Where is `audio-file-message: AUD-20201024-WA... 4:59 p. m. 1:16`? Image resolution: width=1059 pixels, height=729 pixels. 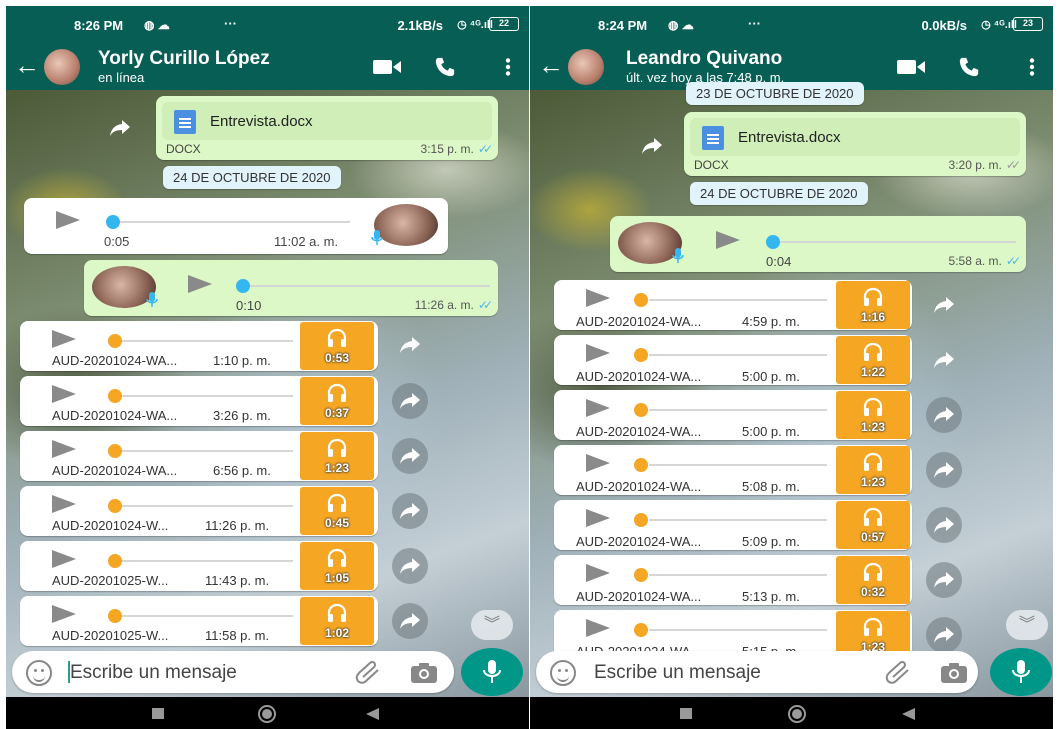
audio-file-message: AUD-20201024-WA... 4:59 p. m. 1:16 is located at coordinates (733, 305).